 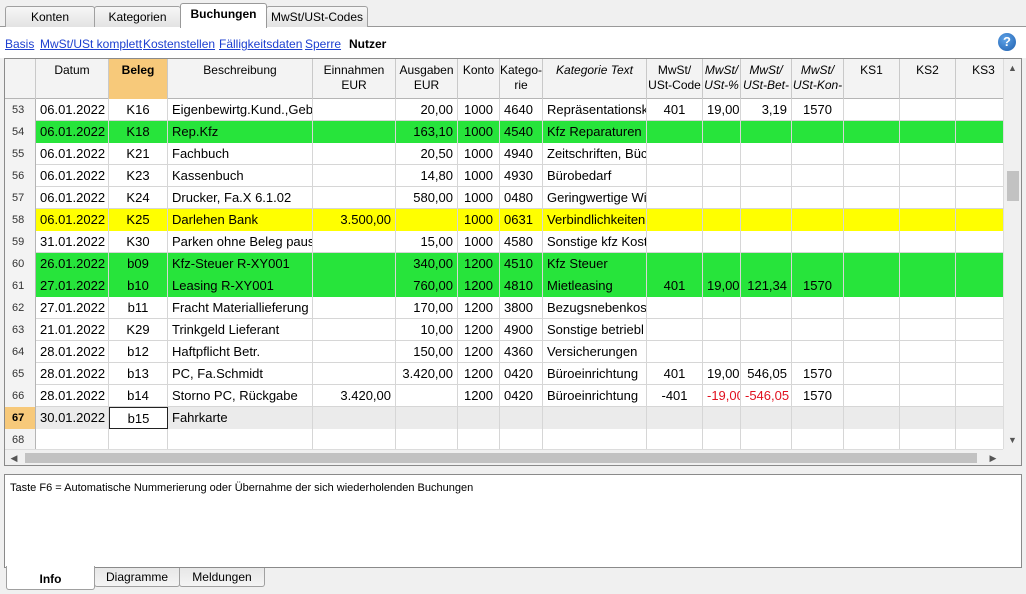 What do you see at coordinates (138, 110) in the screenshot?
I see `cell-beleg: K16` at bounding box center [138, 110].